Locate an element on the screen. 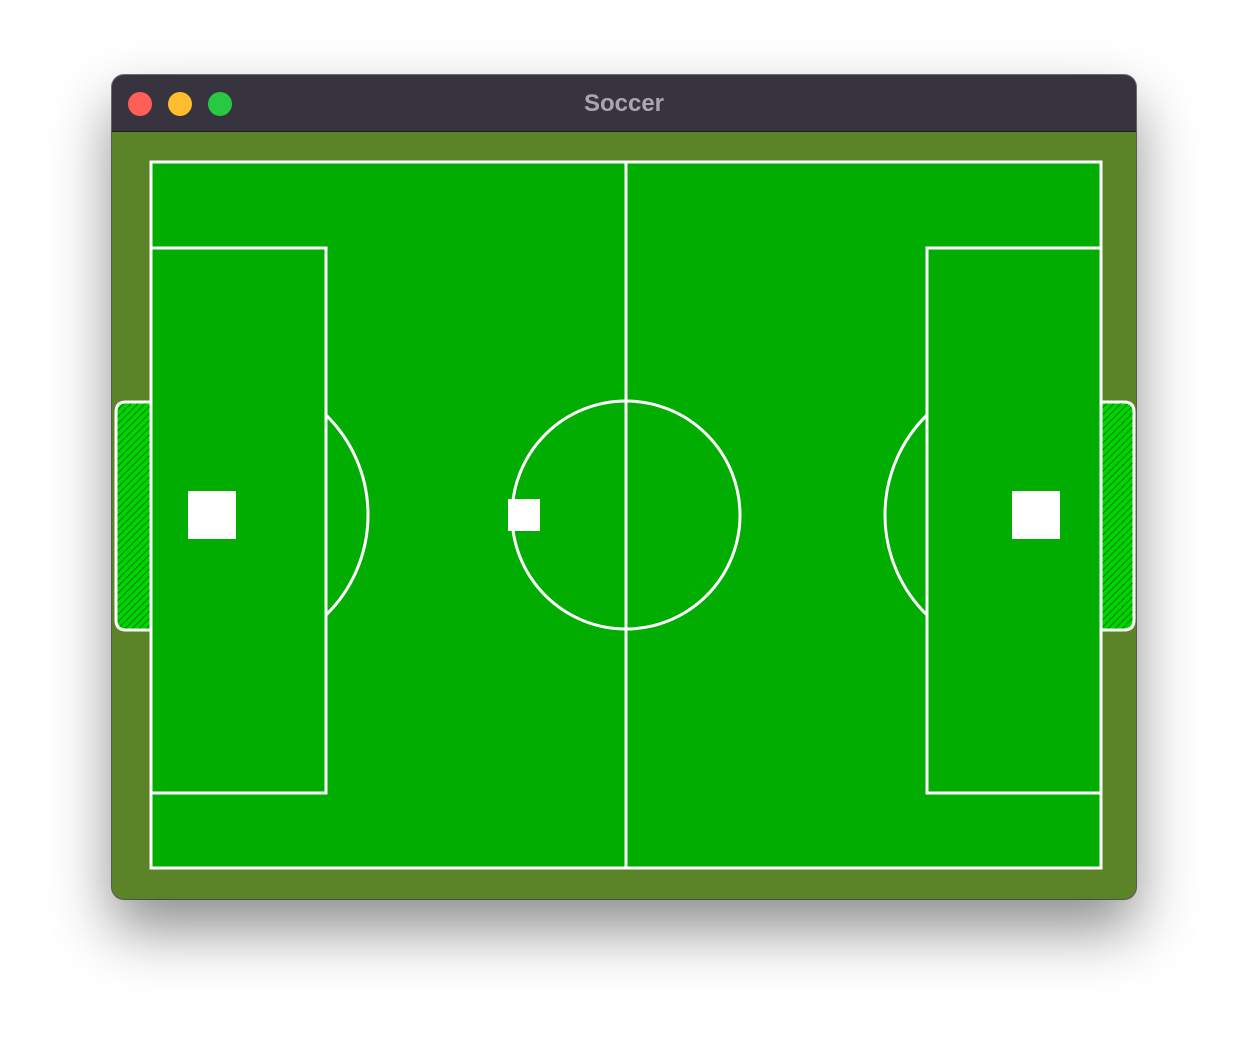 The width and height of the screenshot is (1248, 1048). ball is located at coordinates (524, 515).